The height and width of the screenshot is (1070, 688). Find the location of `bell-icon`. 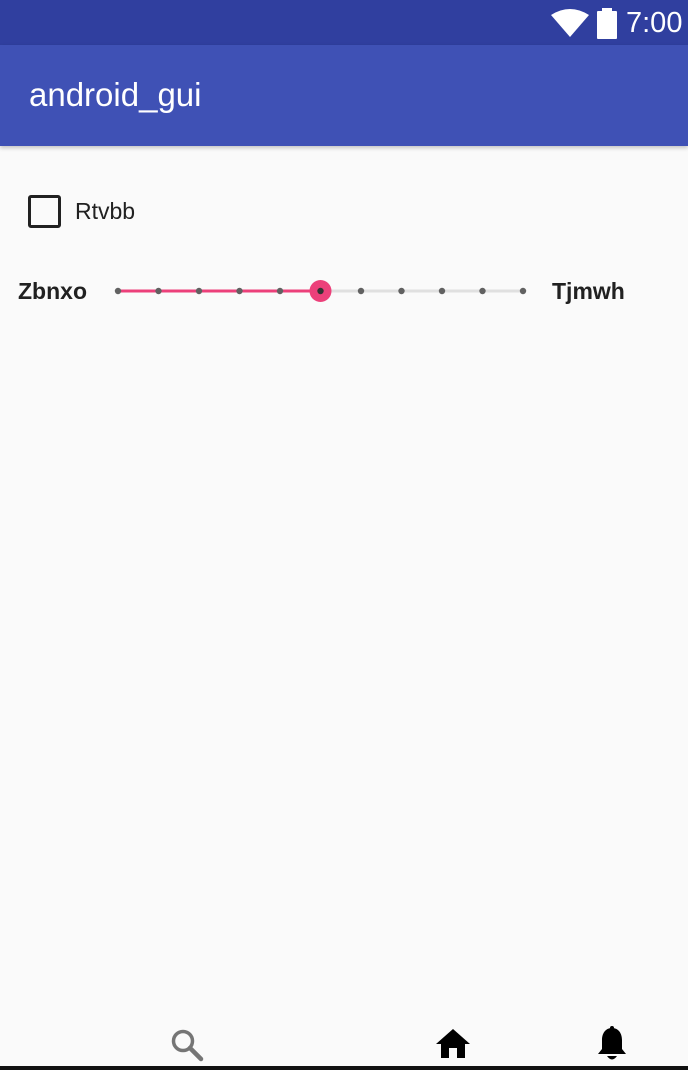

bell-icon is located at coordinates (612, 1046).